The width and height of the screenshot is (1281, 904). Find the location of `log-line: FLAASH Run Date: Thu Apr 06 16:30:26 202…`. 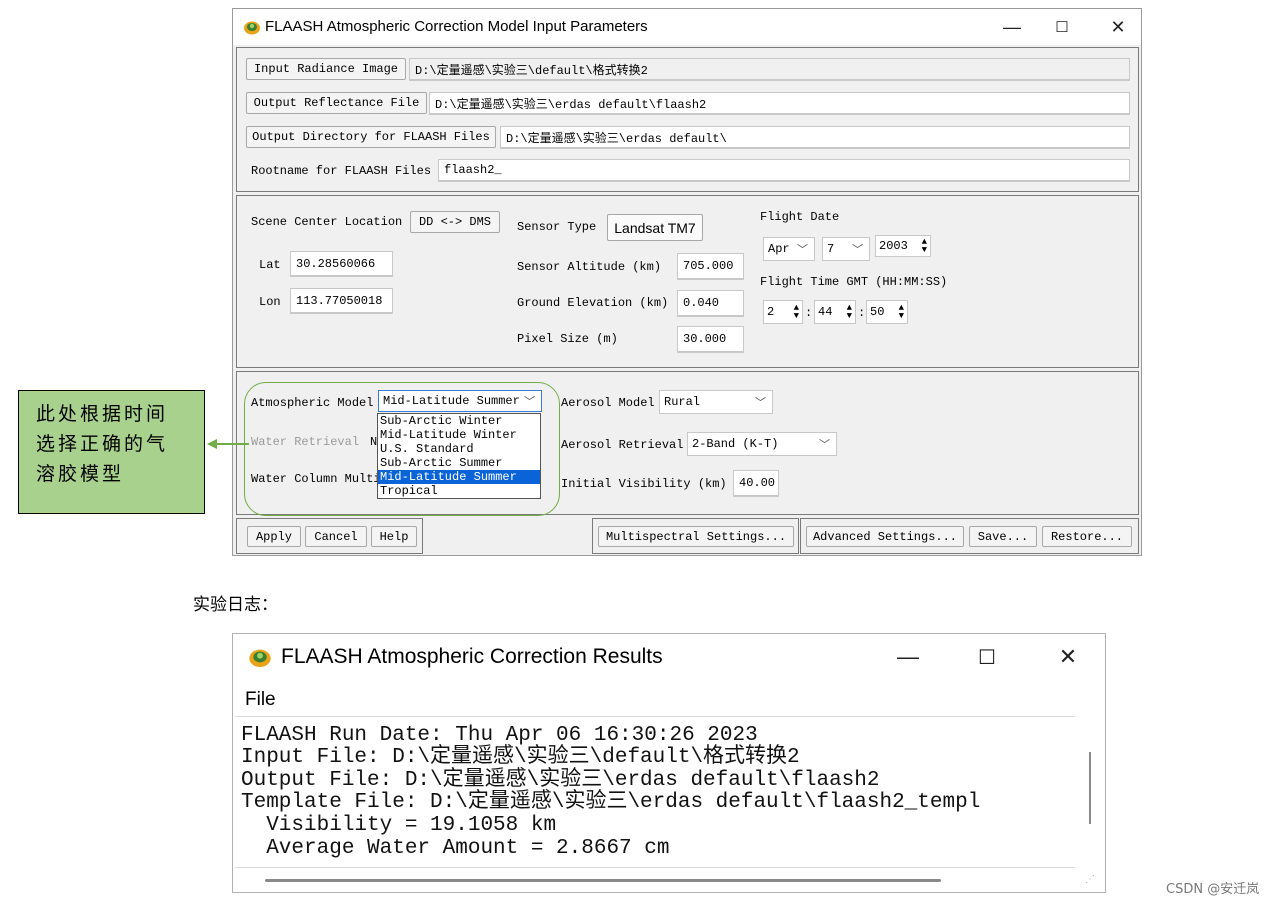

log-line: FLAASH Run Date: Thu Apr 06 16:30:26 202… is located at coordinates (499, 735).